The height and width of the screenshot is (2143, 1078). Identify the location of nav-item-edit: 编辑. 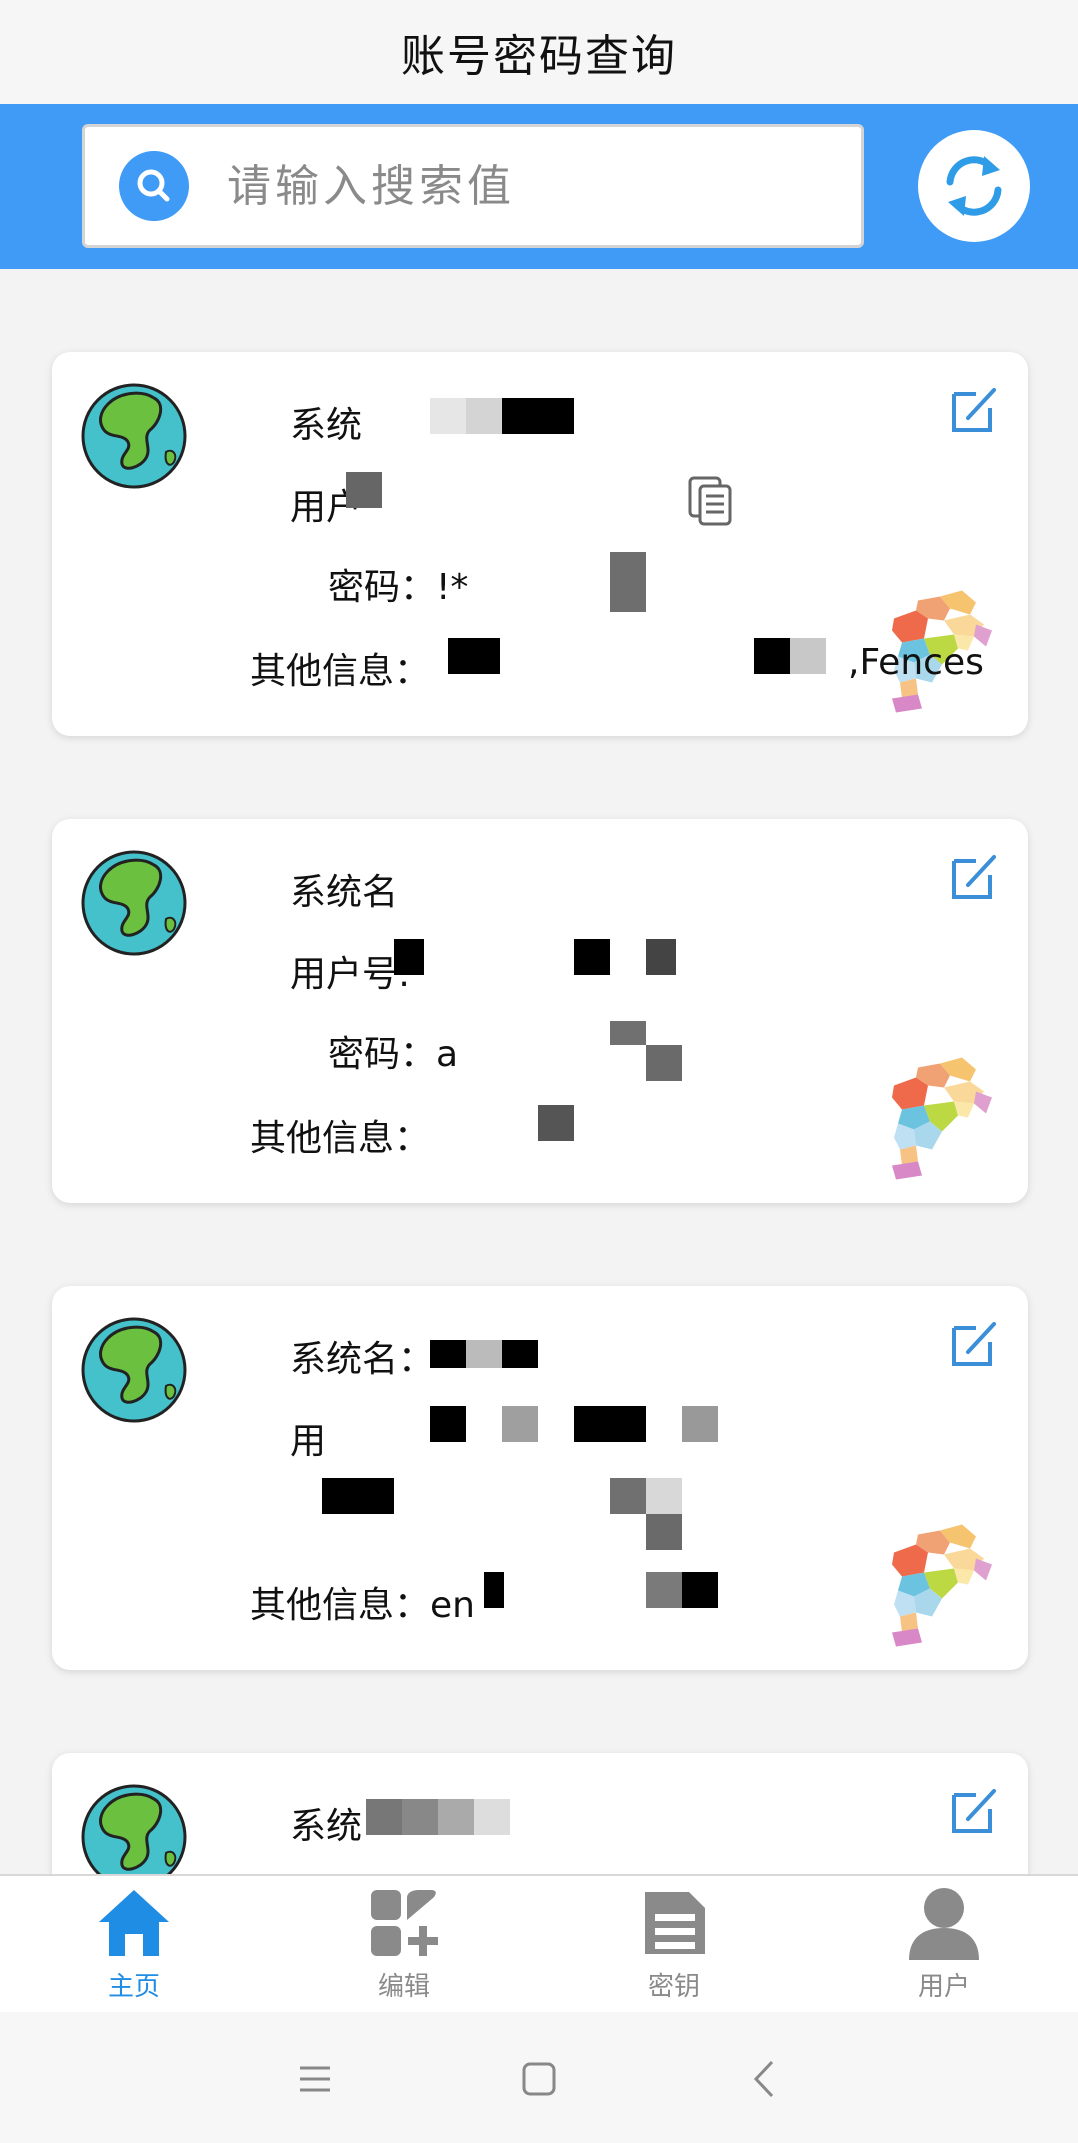
(404, 1946).